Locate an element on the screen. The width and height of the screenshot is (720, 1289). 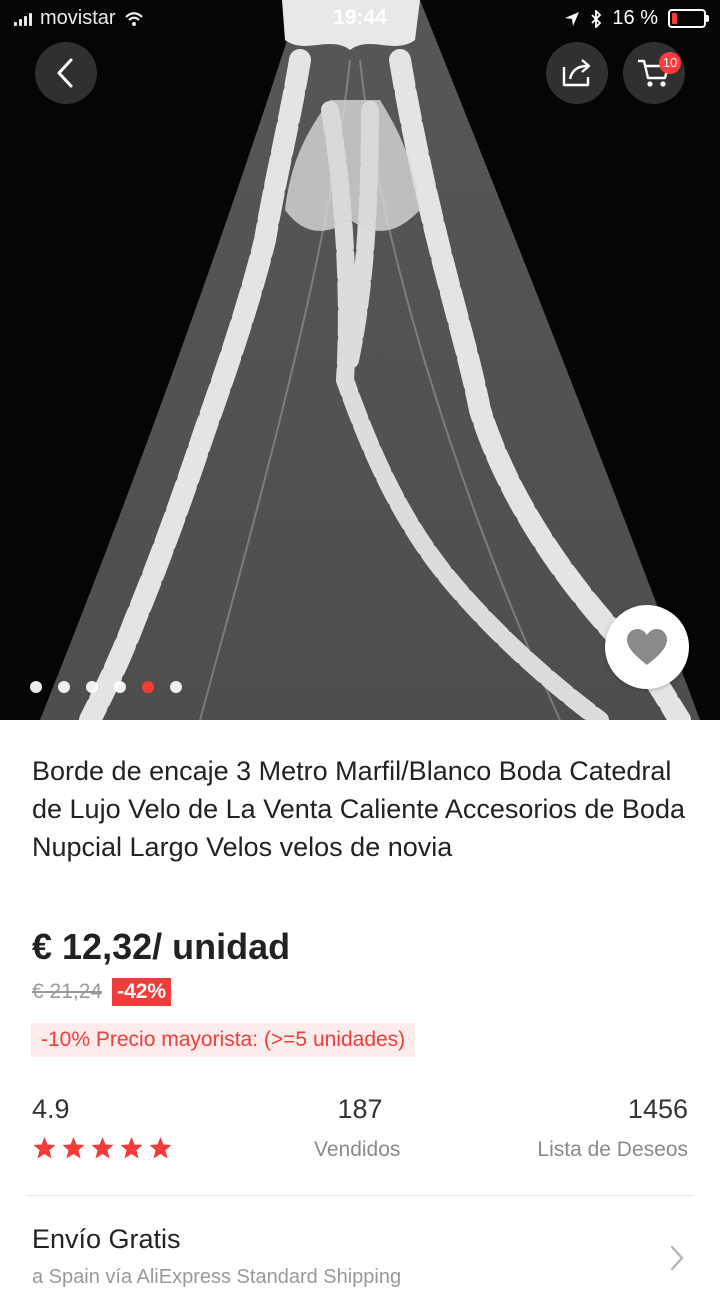
wishlist-count: 1456 is located at coordinates (657, 1109).